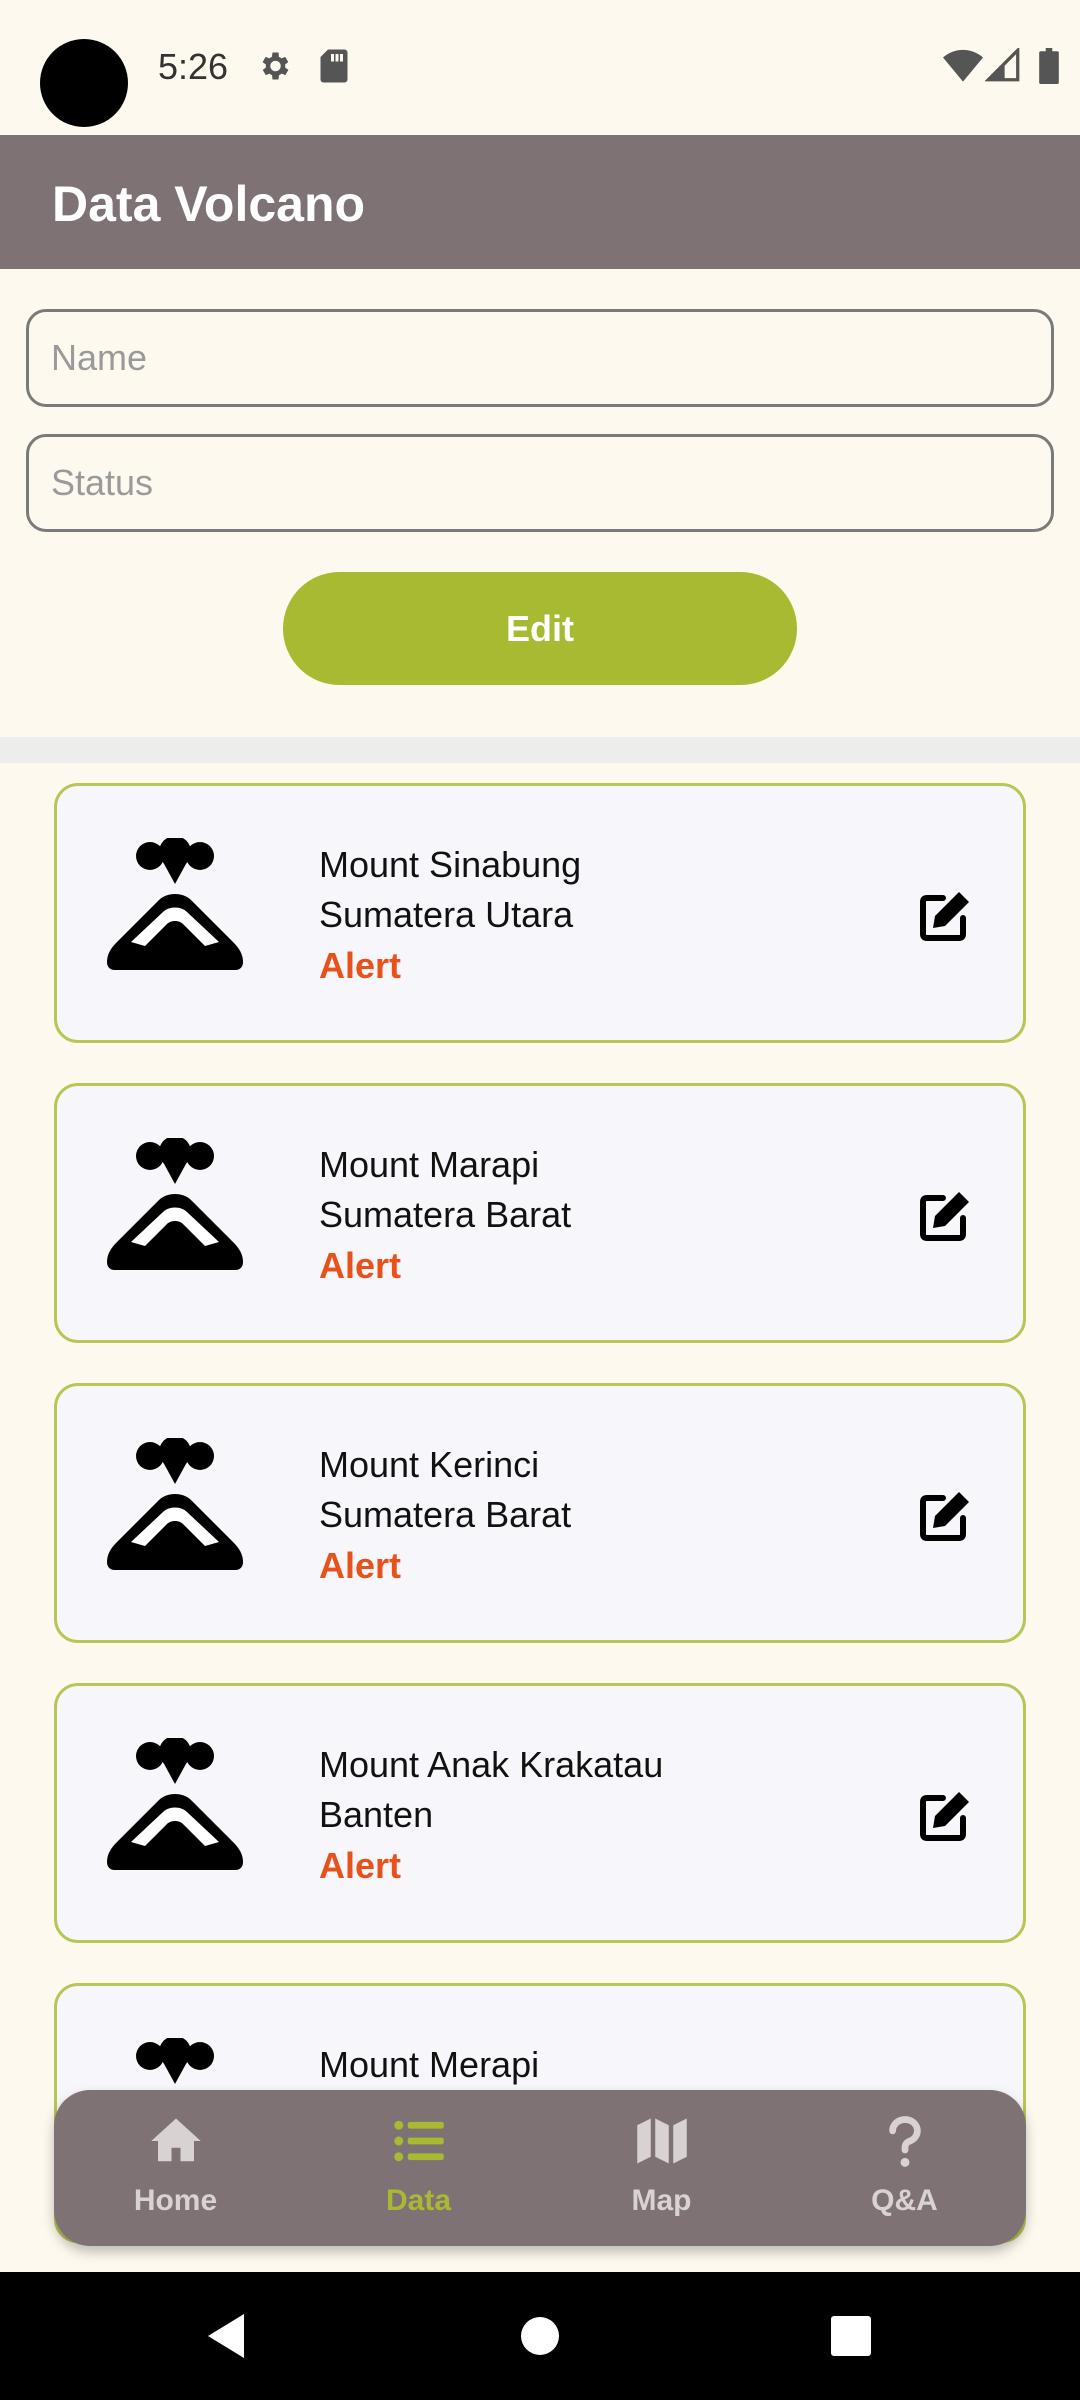 Image resolution: width=1080 pixels, height=2400 pixels. I want to click on nav-home: Home, so click(175, 2168).